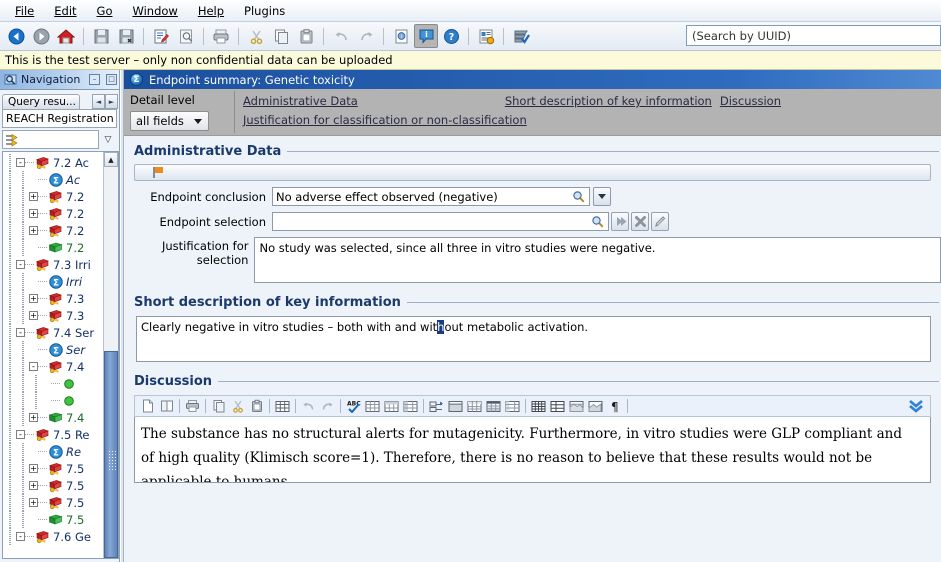 The image size is (941, 562). I want to click on menu-help: Help, so click(211, 11).